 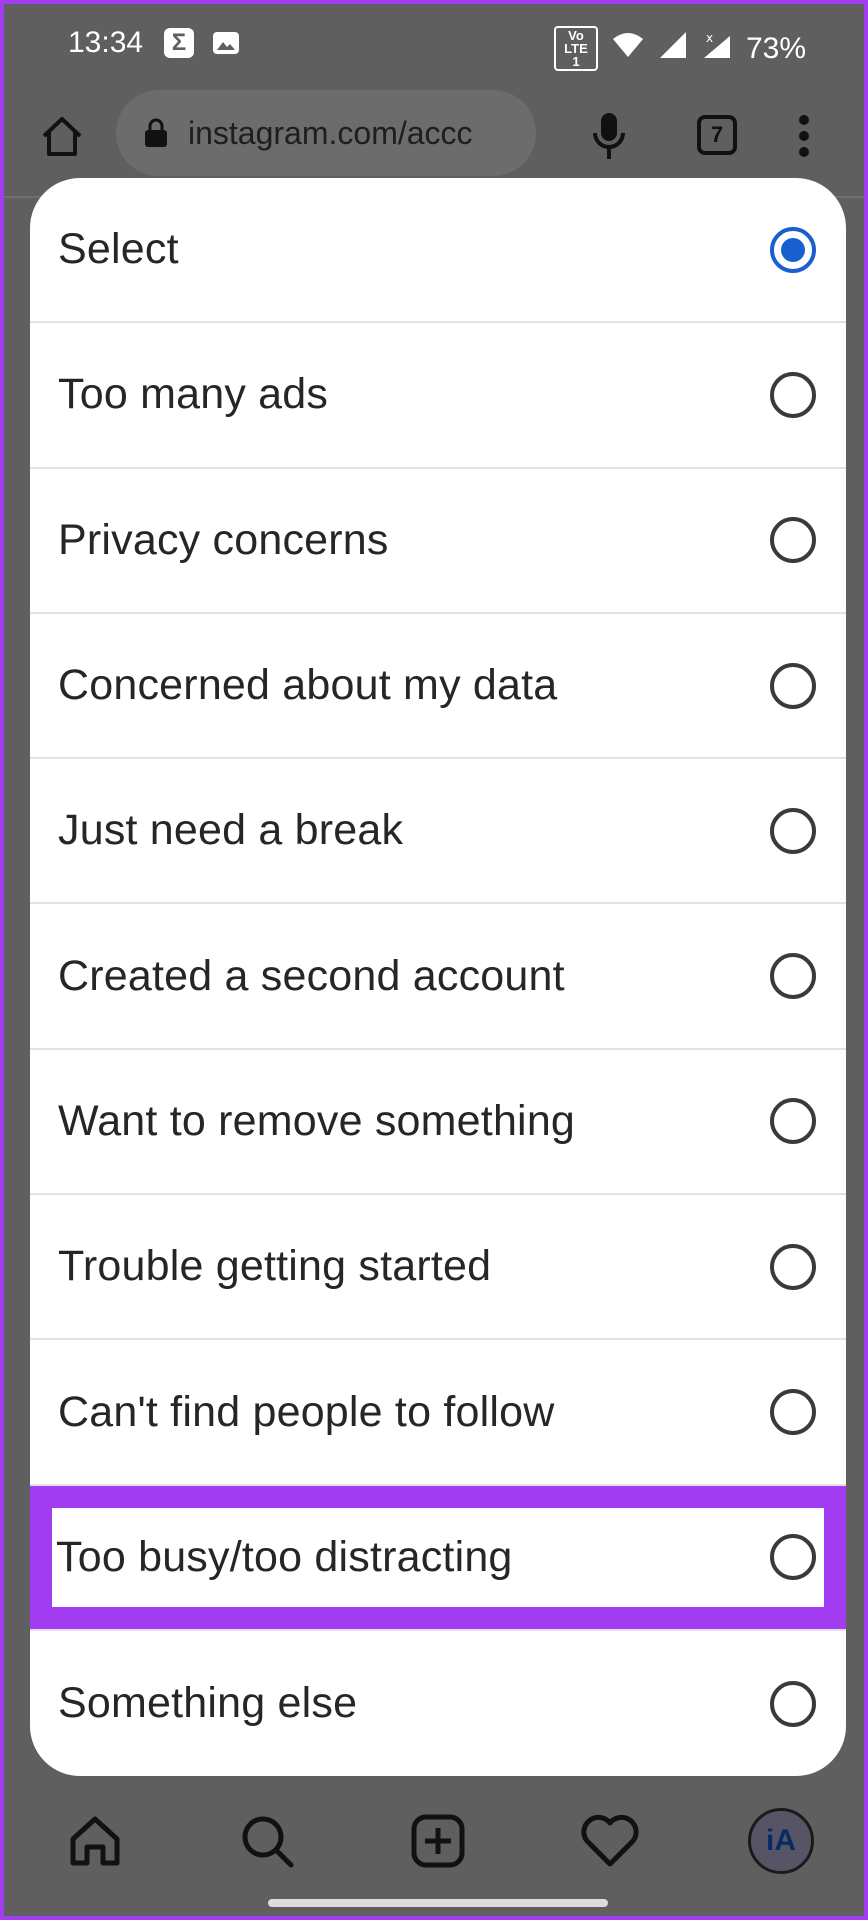 I want to click on volte-icon: Vo LTE 1, so click(x=575, y=48).